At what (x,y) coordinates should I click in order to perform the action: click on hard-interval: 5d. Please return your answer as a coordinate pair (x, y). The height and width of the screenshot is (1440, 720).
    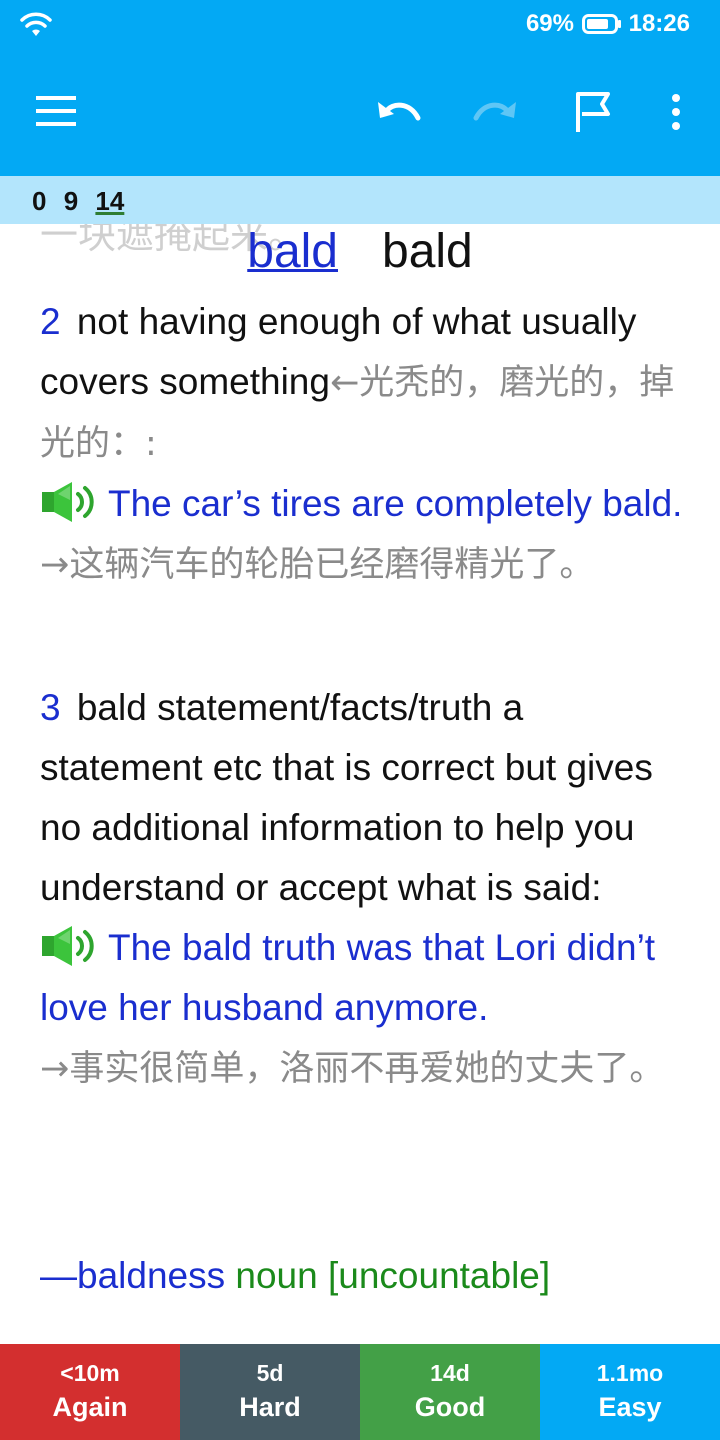
    Looking at the image, I should click on (270, 1373).